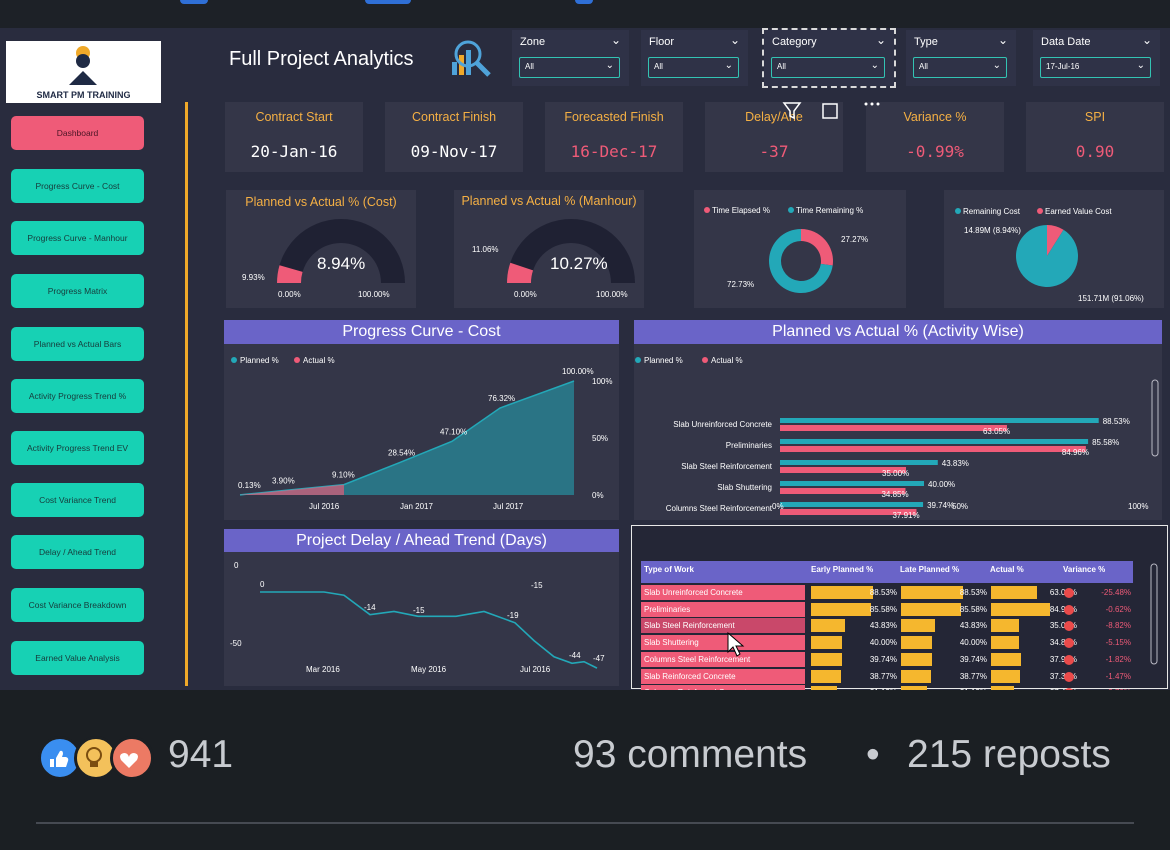  Describe the element at coordinates (854, 239) in the screenshot. I see `donut-label-remaining: 27.27%` at that location.